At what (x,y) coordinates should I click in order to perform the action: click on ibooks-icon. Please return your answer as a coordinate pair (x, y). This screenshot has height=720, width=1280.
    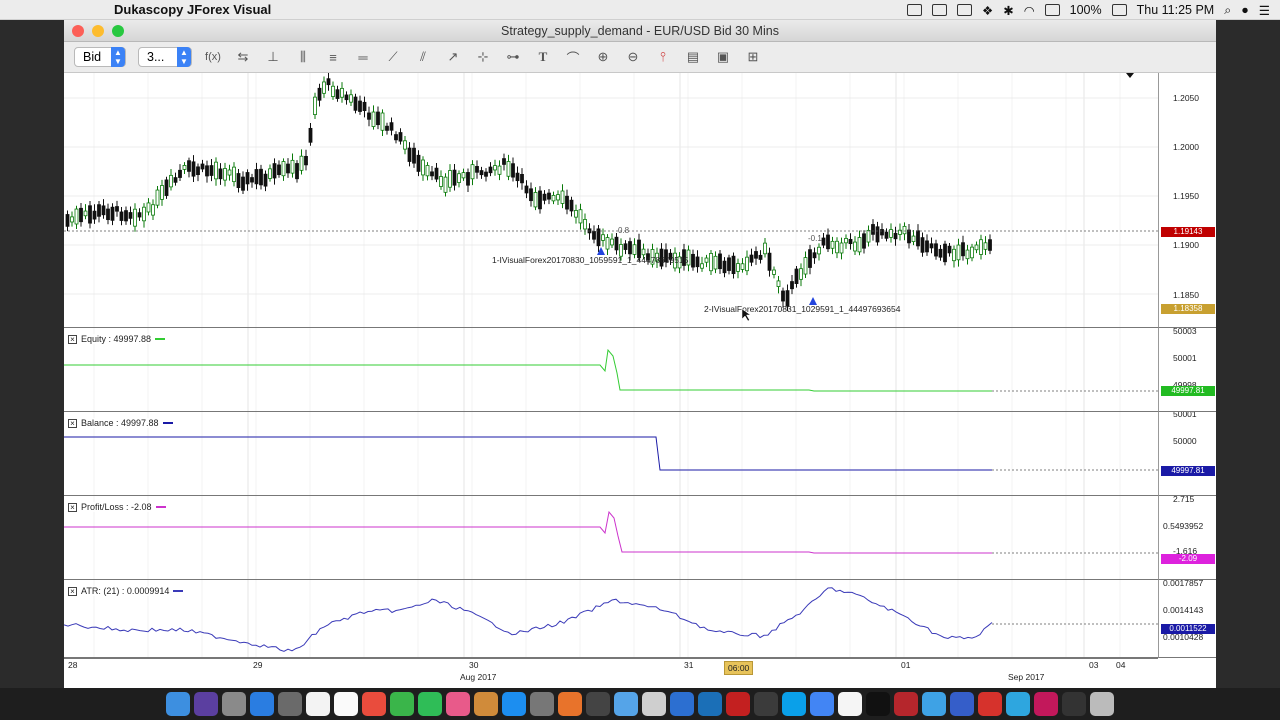
    Looking at the image, I should click on (486, 704).